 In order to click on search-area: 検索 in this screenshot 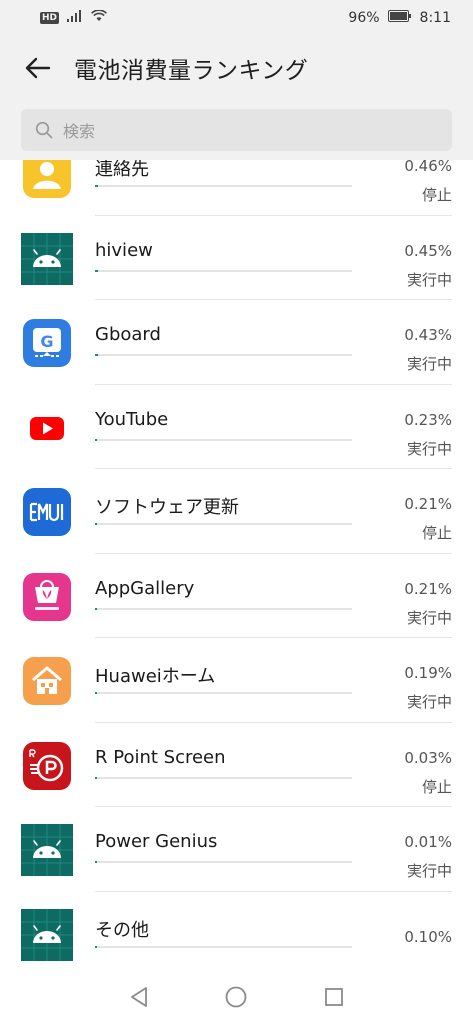, I will do `click(236, 130)`.